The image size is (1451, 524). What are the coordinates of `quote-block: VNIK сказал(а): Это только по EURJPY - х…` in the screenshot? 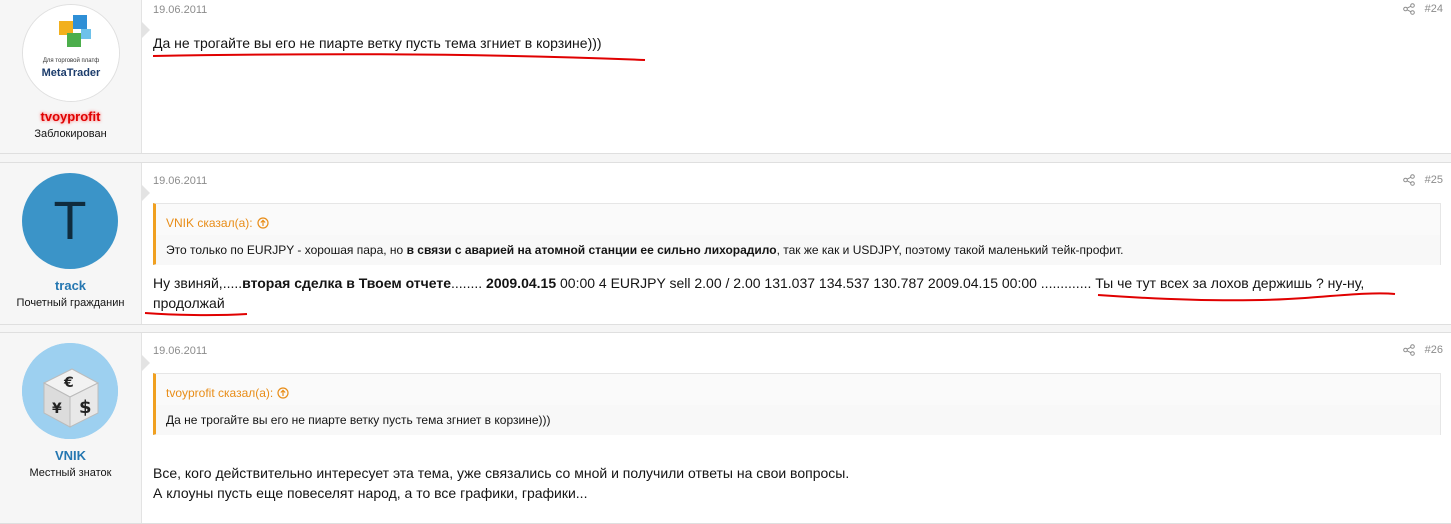 It's located at (797, 234).